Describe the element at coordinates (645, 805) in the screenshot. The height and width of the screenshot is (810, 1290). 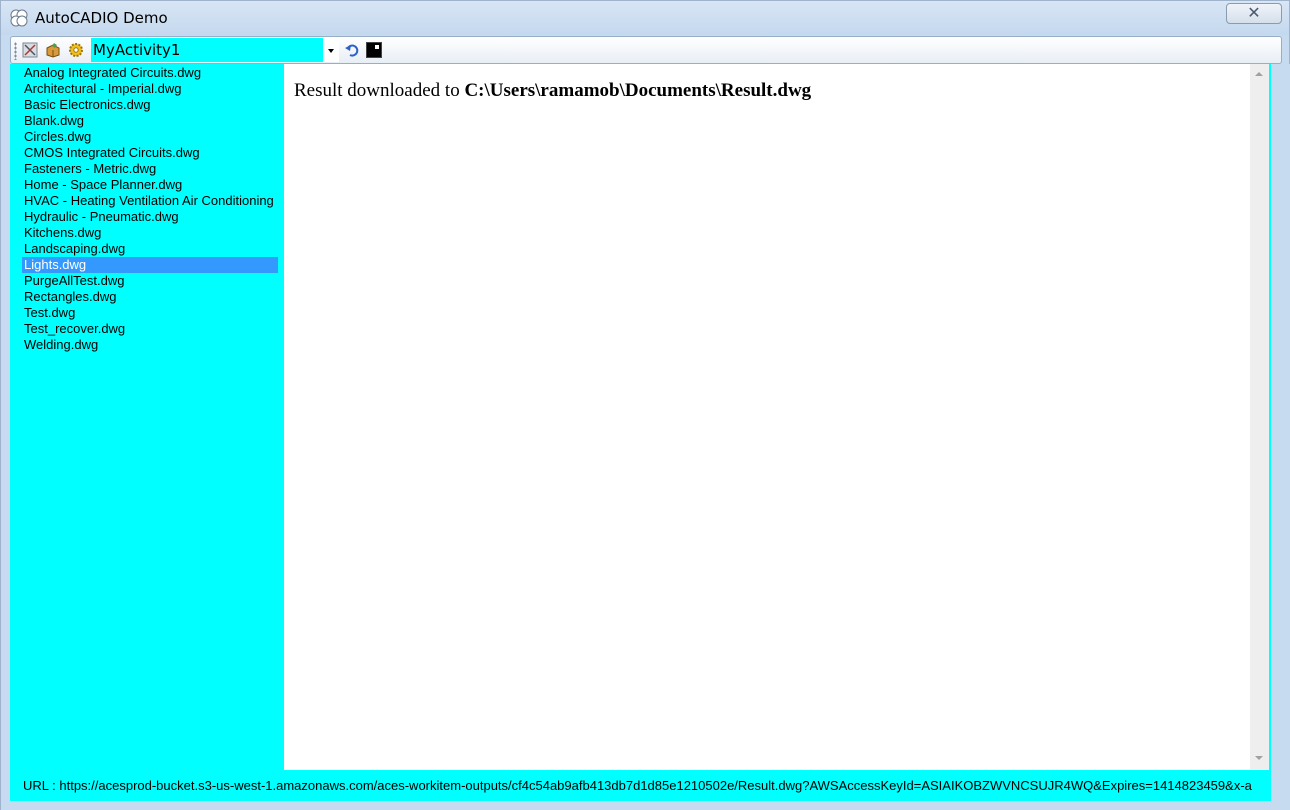
I see `window-frame-bottom` at that location.